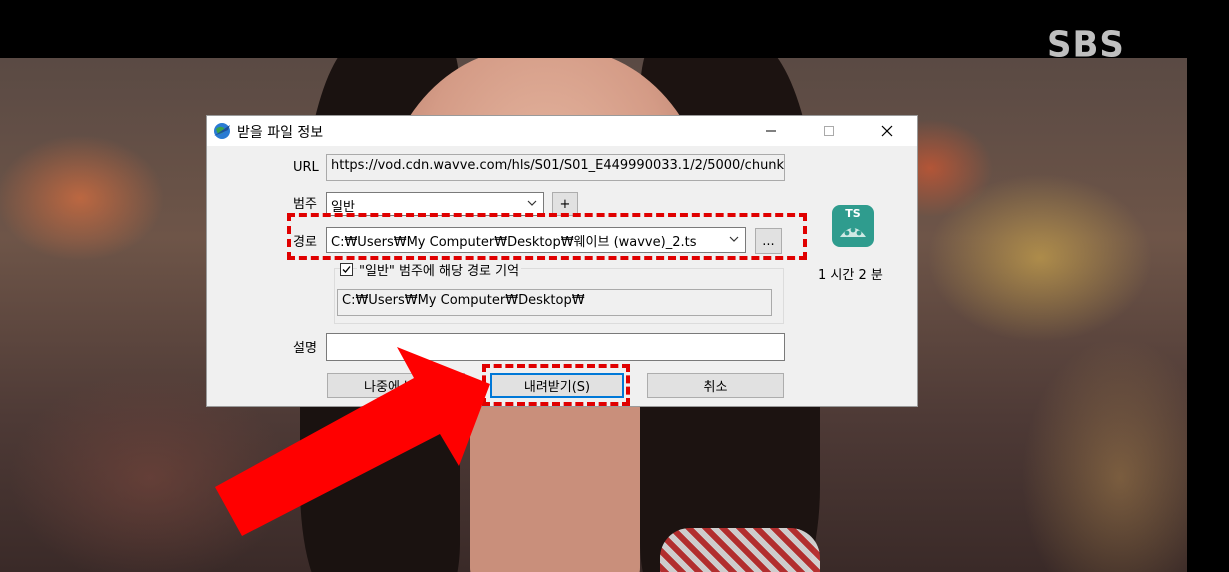 The width and height of the screenshot is (1229, 572). I want to click on idm-globe-icon, so click(222, 131).